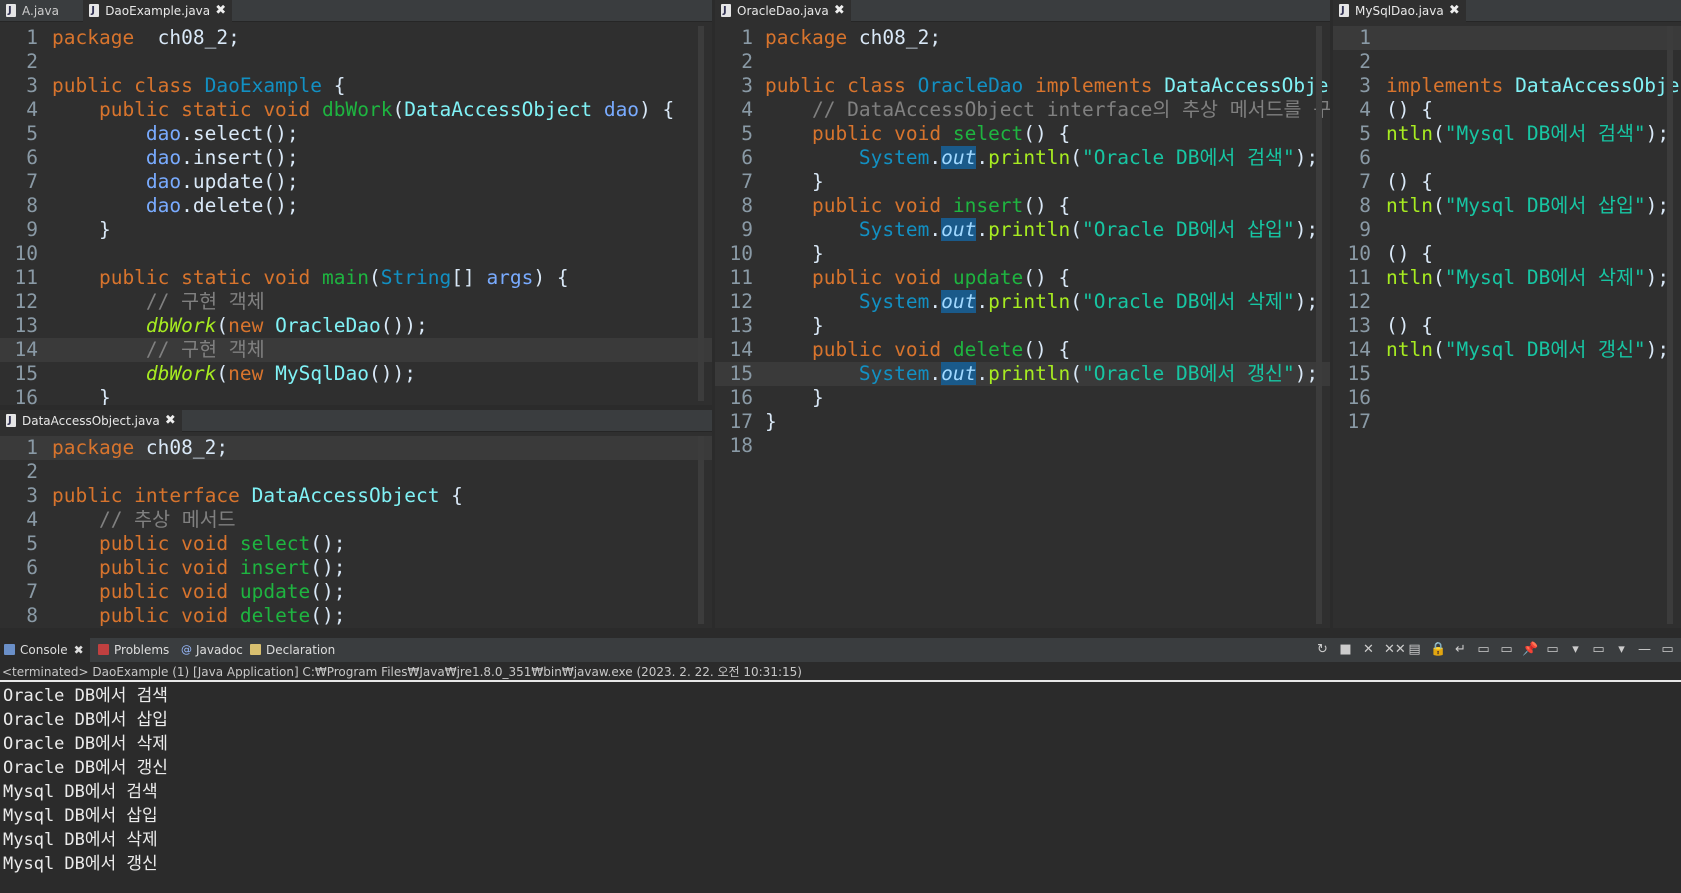 The height and width of the screenshot is (893, 1681). Describe the element at coordinates (45, 650) in the screenshot. I see `tab-console: Console ✖` at that location.